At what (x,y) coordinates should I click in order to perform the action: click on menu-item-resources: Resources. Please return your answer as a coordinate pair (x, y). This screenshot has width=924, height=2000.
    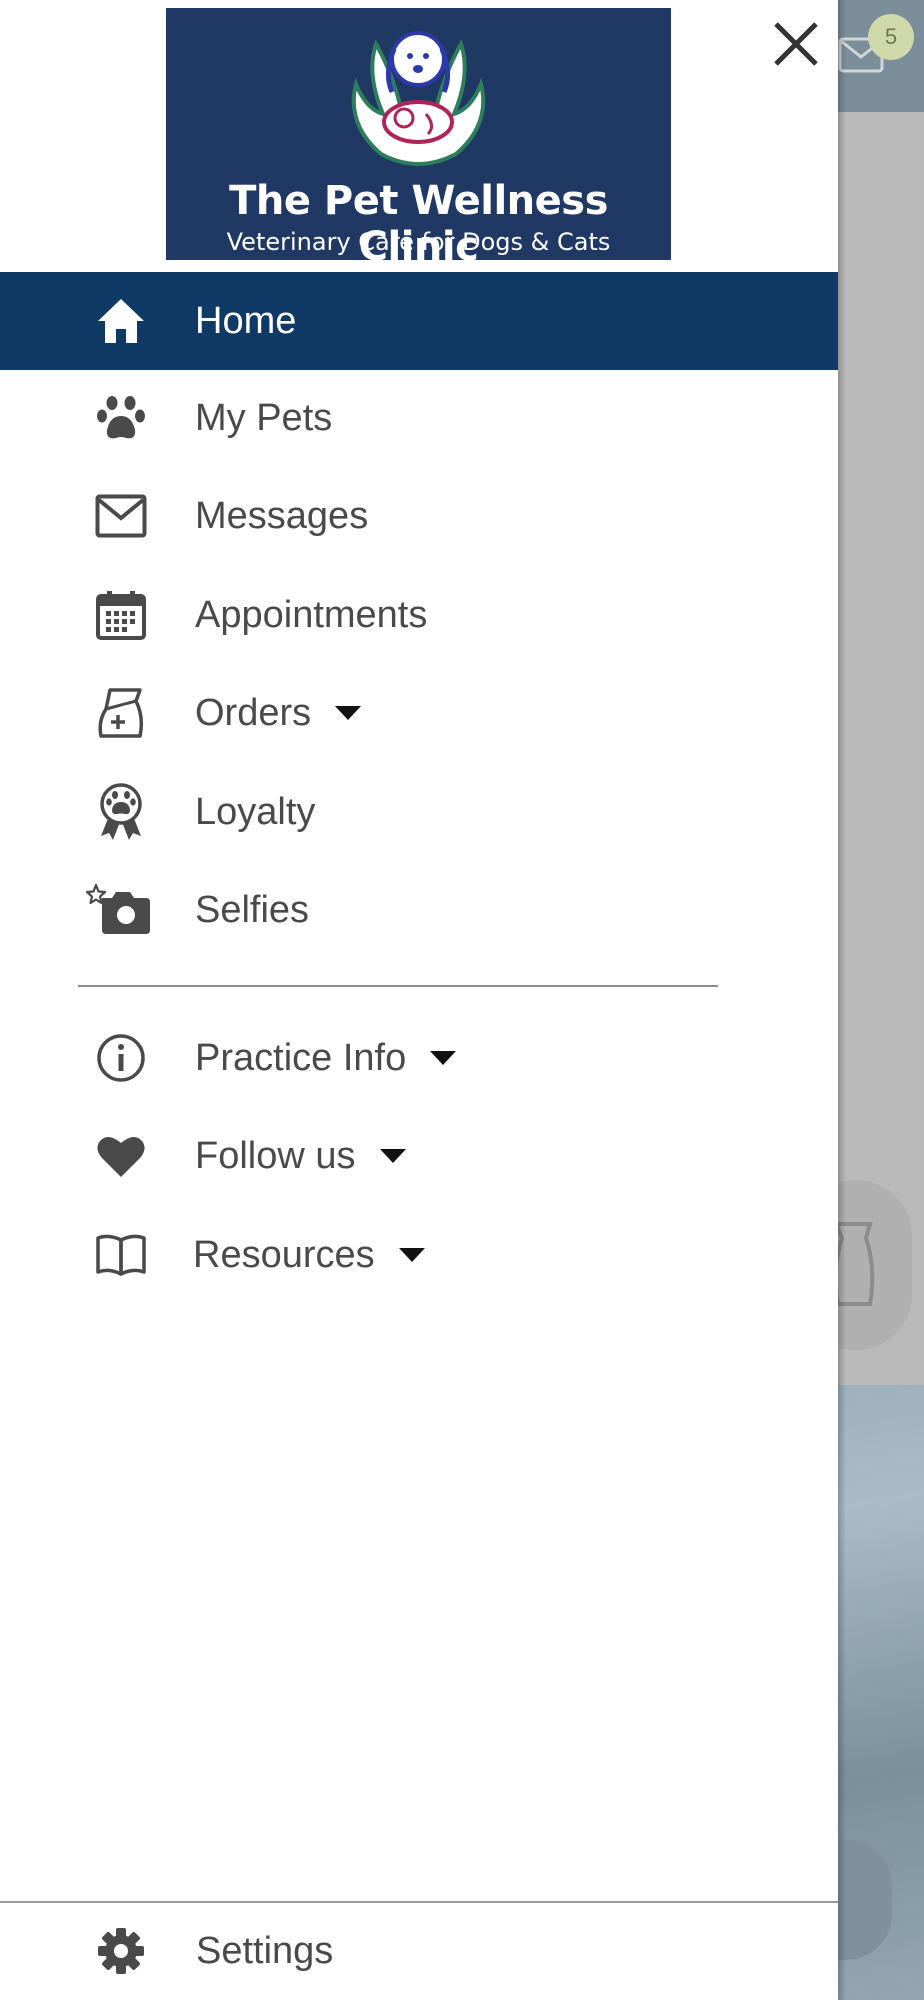
    Looking at the image, I should click on (419, 1255).